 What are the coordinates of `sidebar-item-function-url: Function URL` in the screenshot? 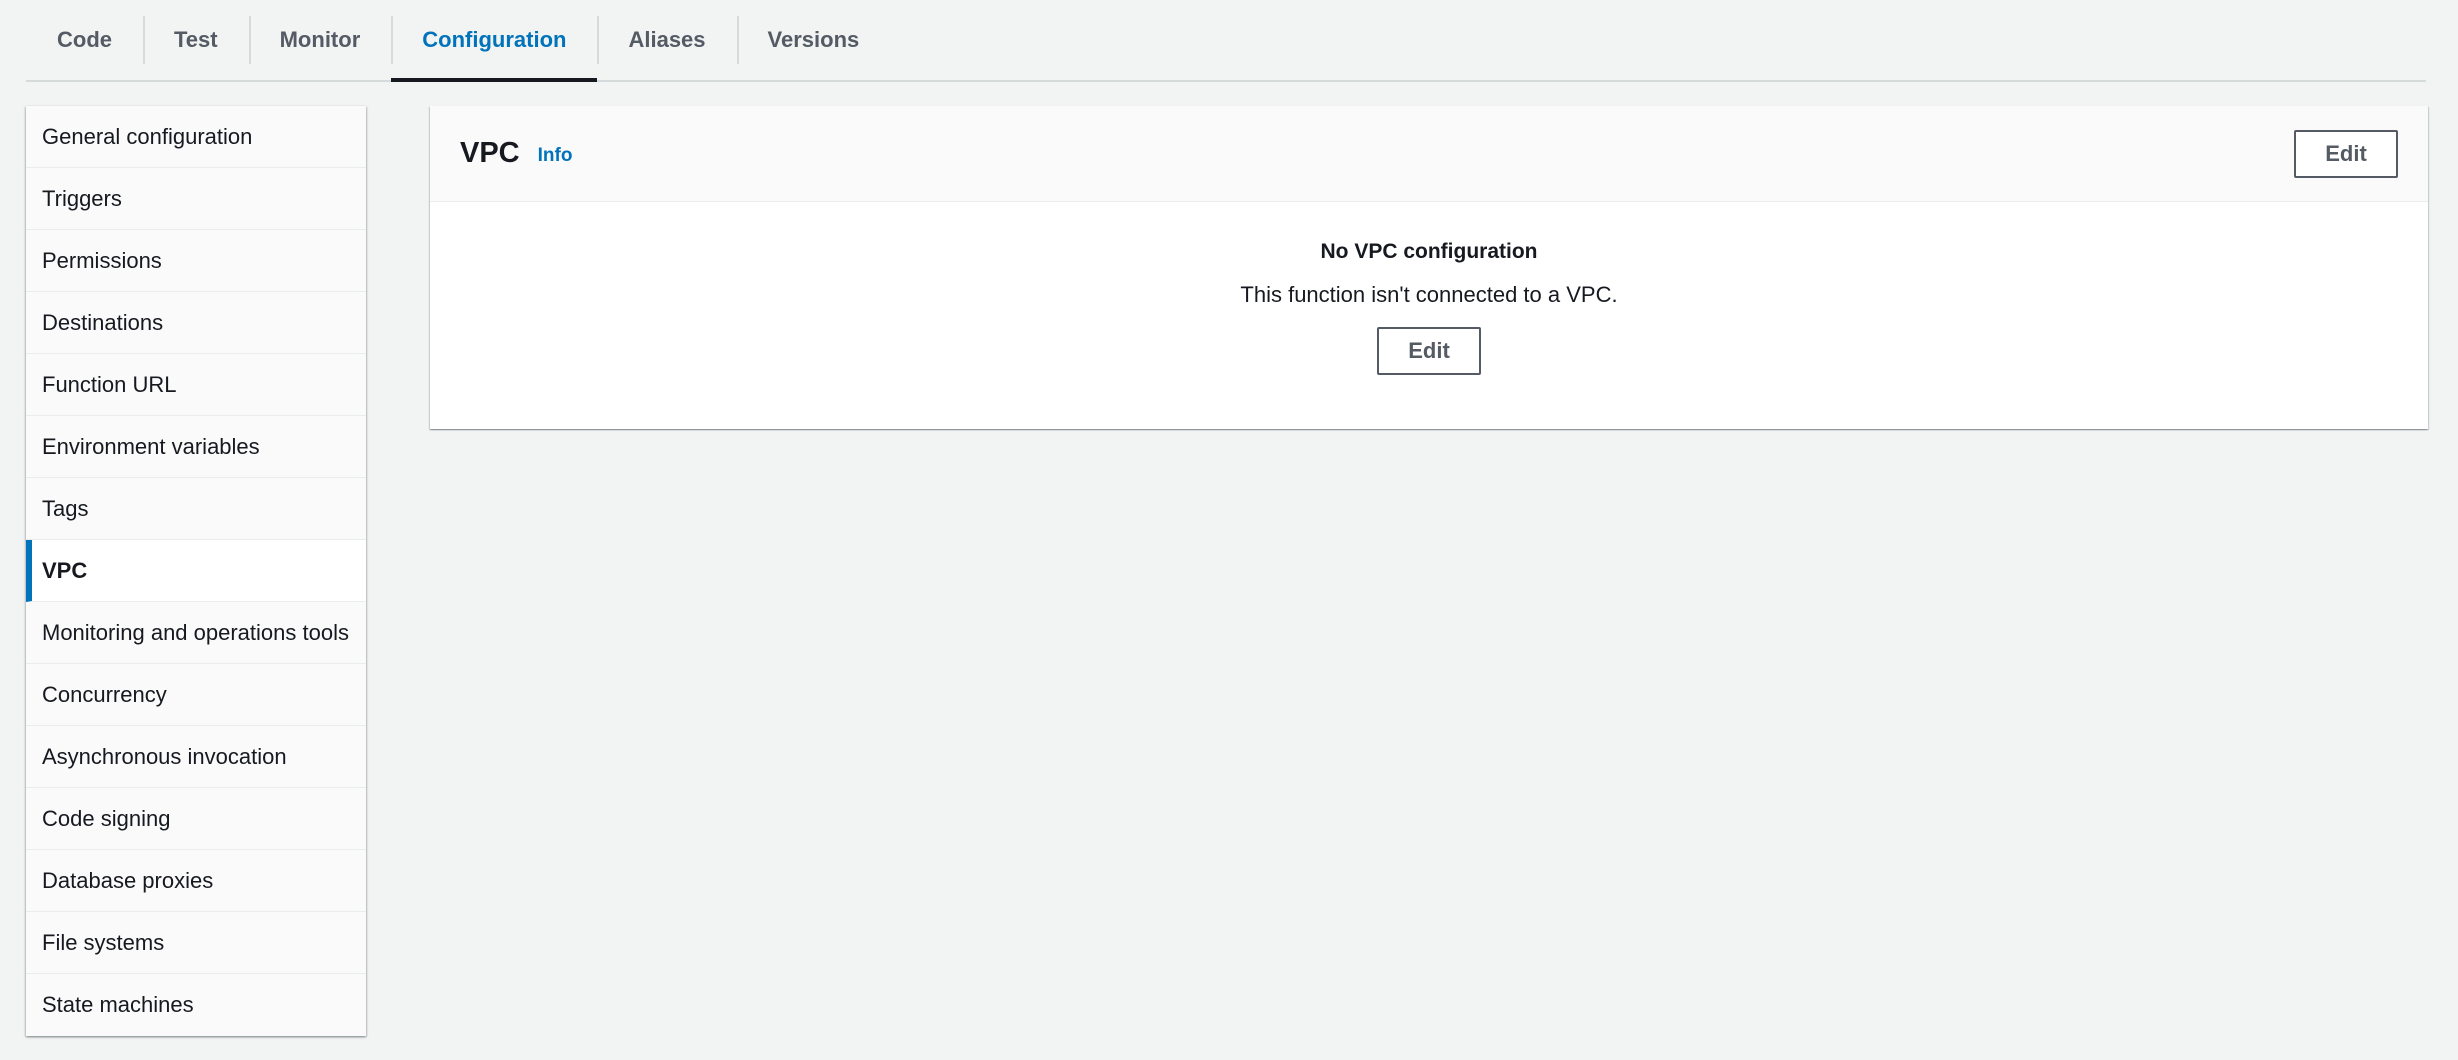 It's located at (196, 385).